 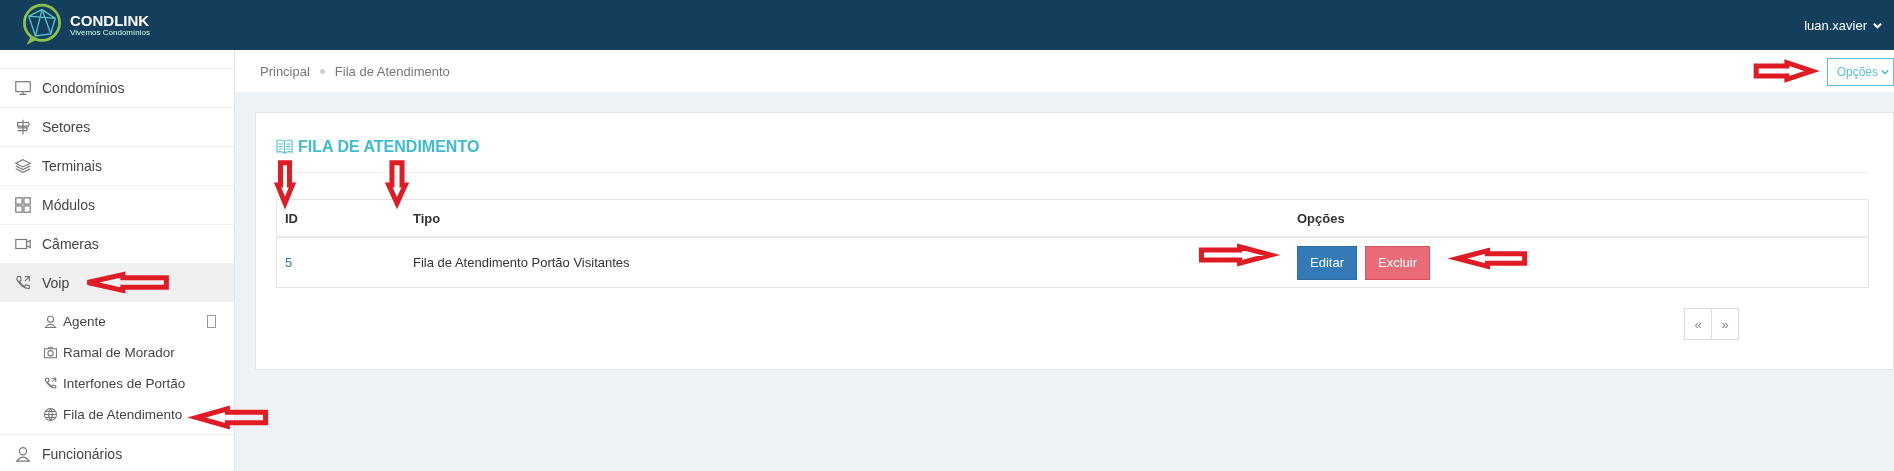 What do you see at coordinates (392, 71) in the screenshot?
I see `breadcrumb-link: Fila de Atendimento` at bounding box center [392, 71].